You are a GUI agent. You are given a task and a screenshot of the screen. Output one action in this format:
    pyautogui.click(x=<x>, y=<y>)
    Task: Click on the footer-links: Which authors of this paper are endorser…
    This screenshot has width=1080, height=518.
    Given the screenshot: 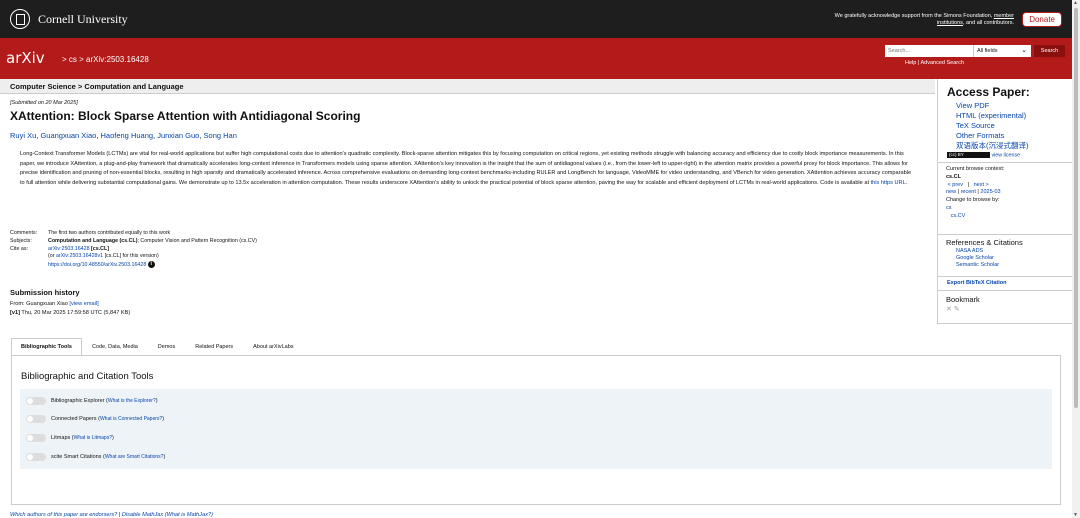 What is the action you would take?
    pyautogui.click(x=111, y=515)
    